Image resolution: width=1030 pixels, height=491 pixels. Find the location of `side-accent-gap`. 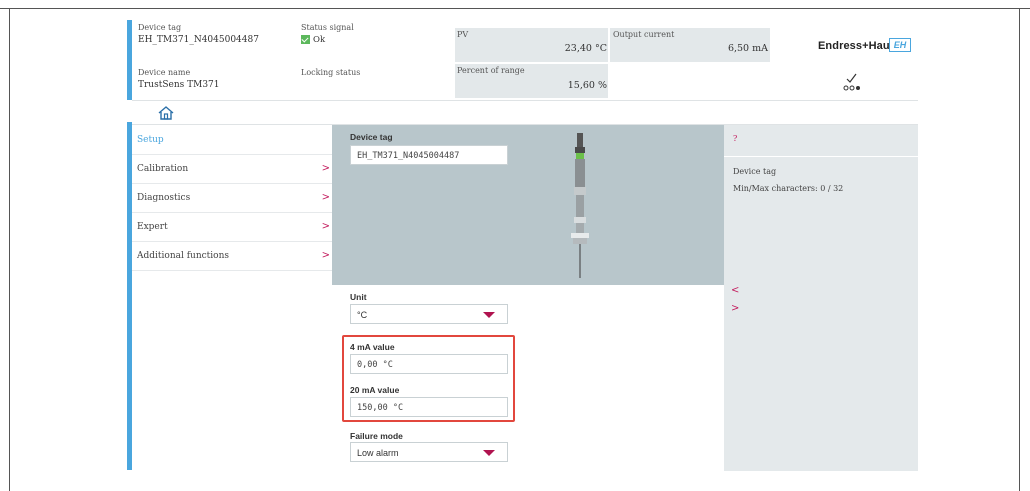

side-accent-gap is located at coordinates (129, 111).